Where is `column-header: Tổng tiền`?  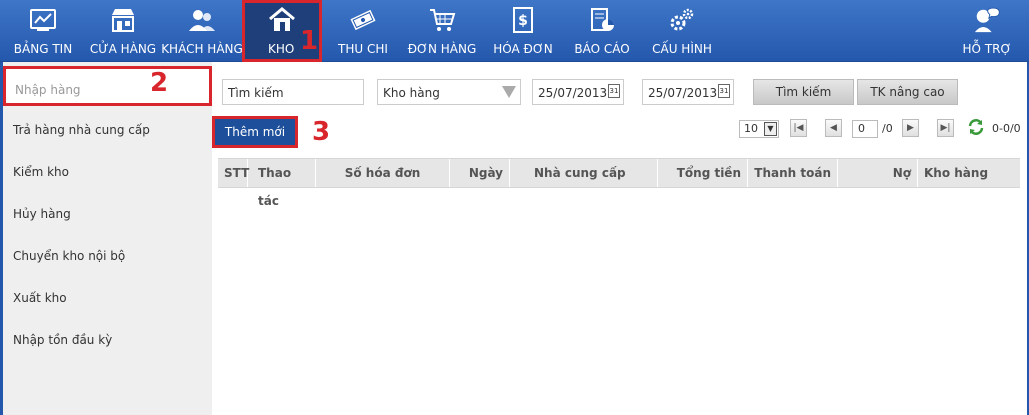 column-header: Tổng tiền is located at coordinates (703, 173).